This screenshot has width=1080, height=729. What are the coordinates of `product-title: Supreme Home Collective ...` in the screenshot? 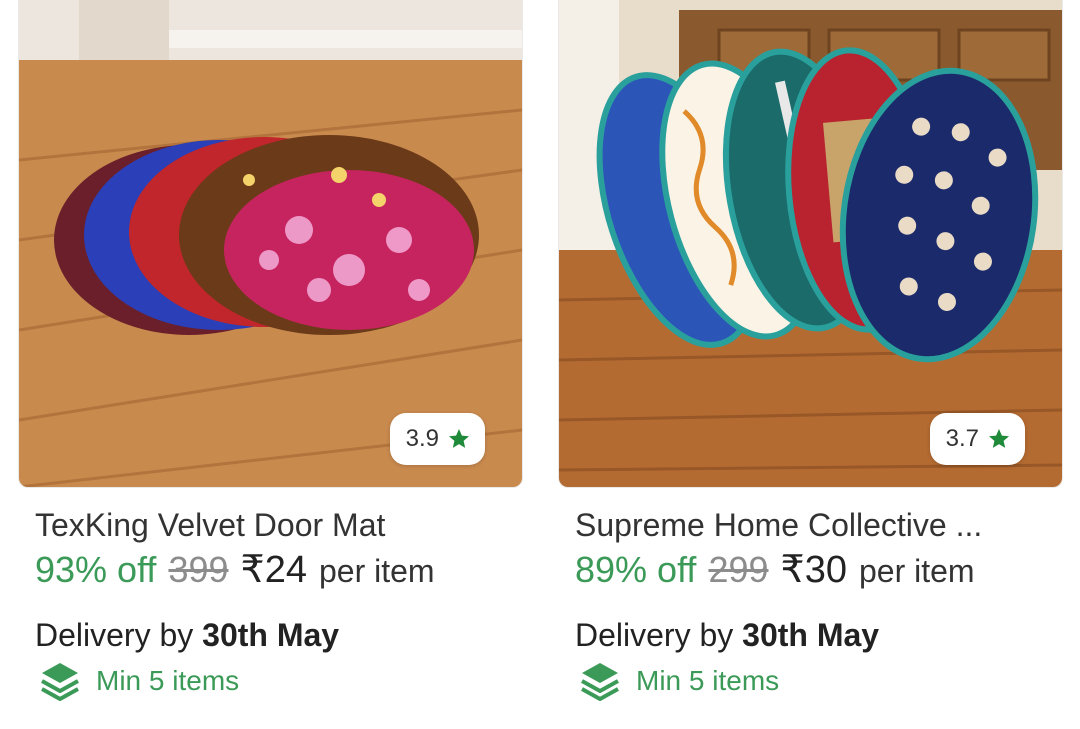 It's located at (815, 525).